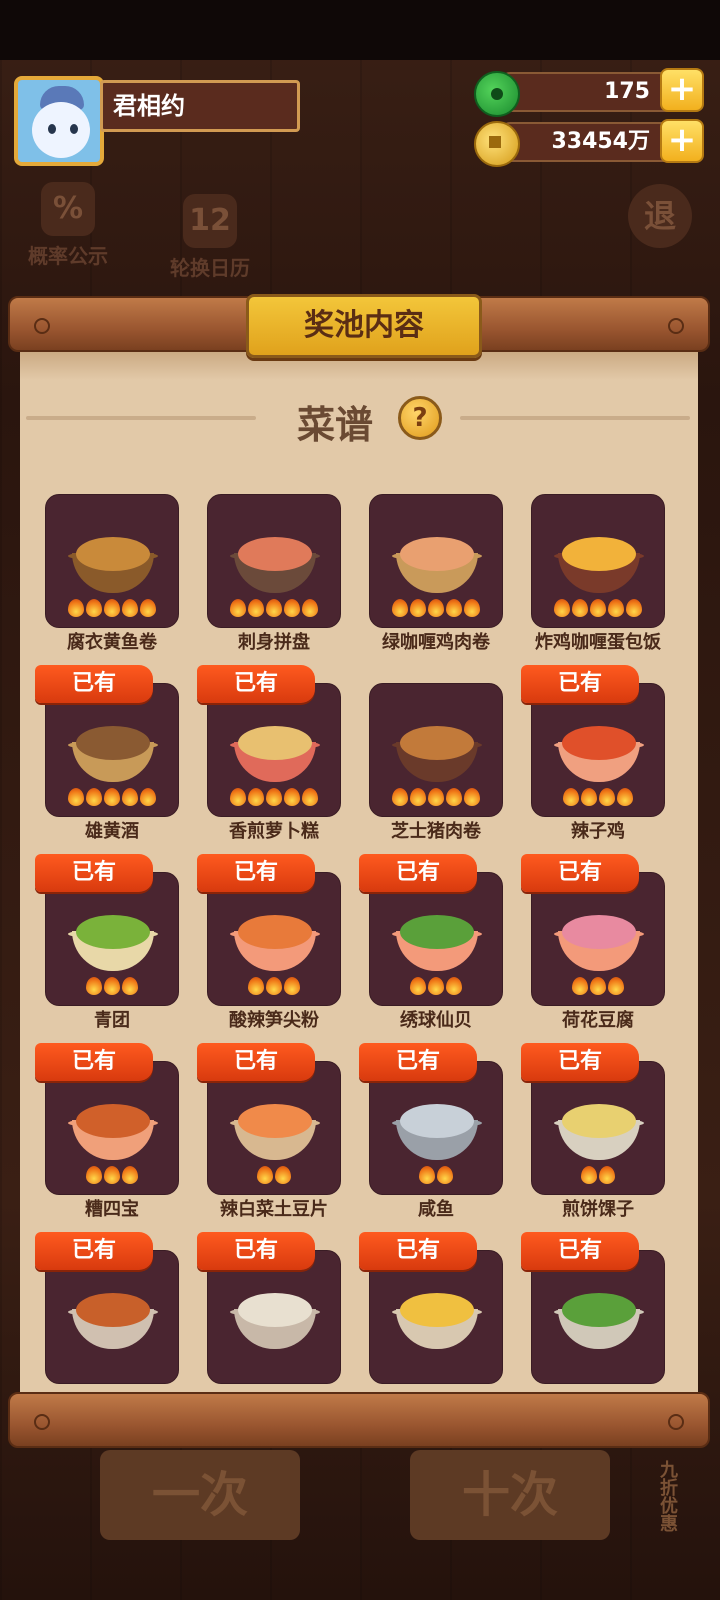 This screenshot has height=1600, width=720. I want to click on status-bar, so click(360, 30).